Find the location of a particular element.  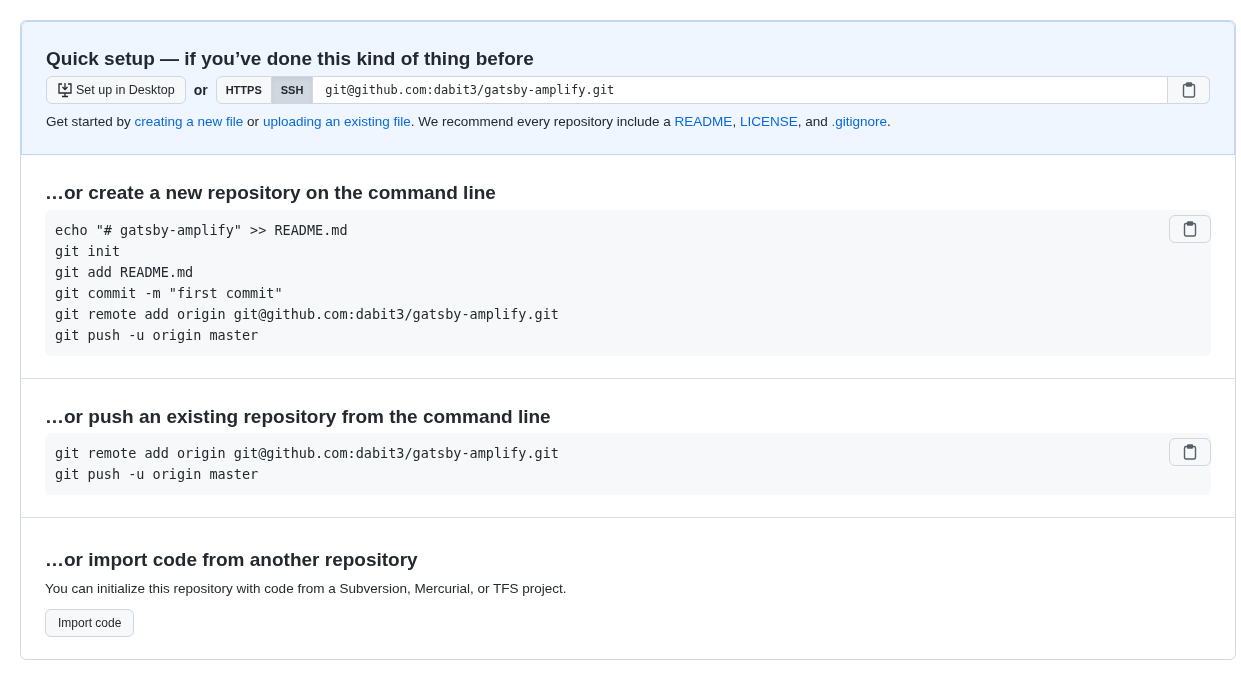

getting-started-text: Get started by creating a new file or uploading an existing file. We recommend every repository include a README, LICENSE, and .gitignore. is located at coordinates (469, 122).